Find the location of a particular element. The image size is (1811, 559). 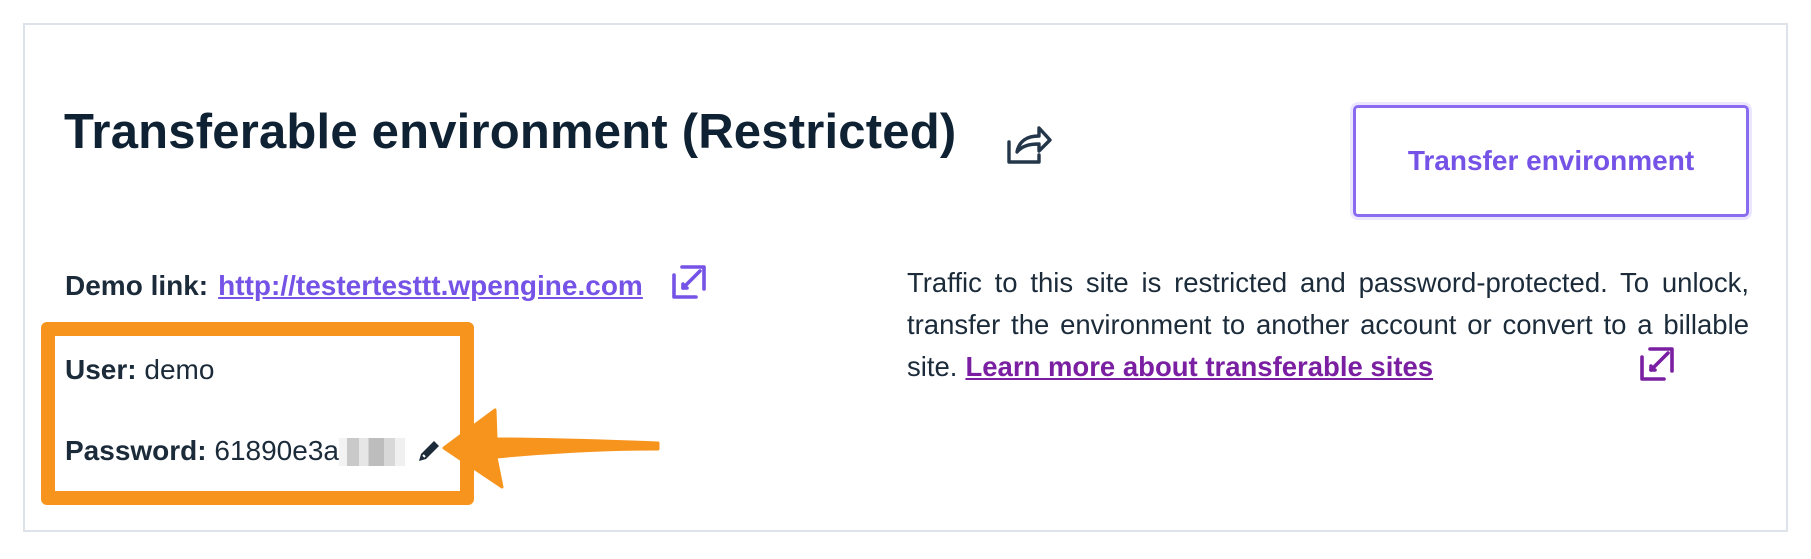

arrow-left-icon is located at coordinates (551, 448).